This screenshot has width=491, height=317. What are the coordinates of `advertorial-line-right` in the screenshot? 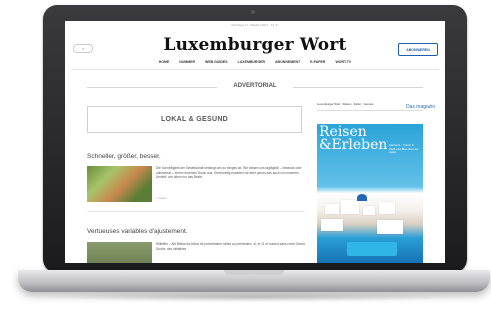 It's located at (358, 87).